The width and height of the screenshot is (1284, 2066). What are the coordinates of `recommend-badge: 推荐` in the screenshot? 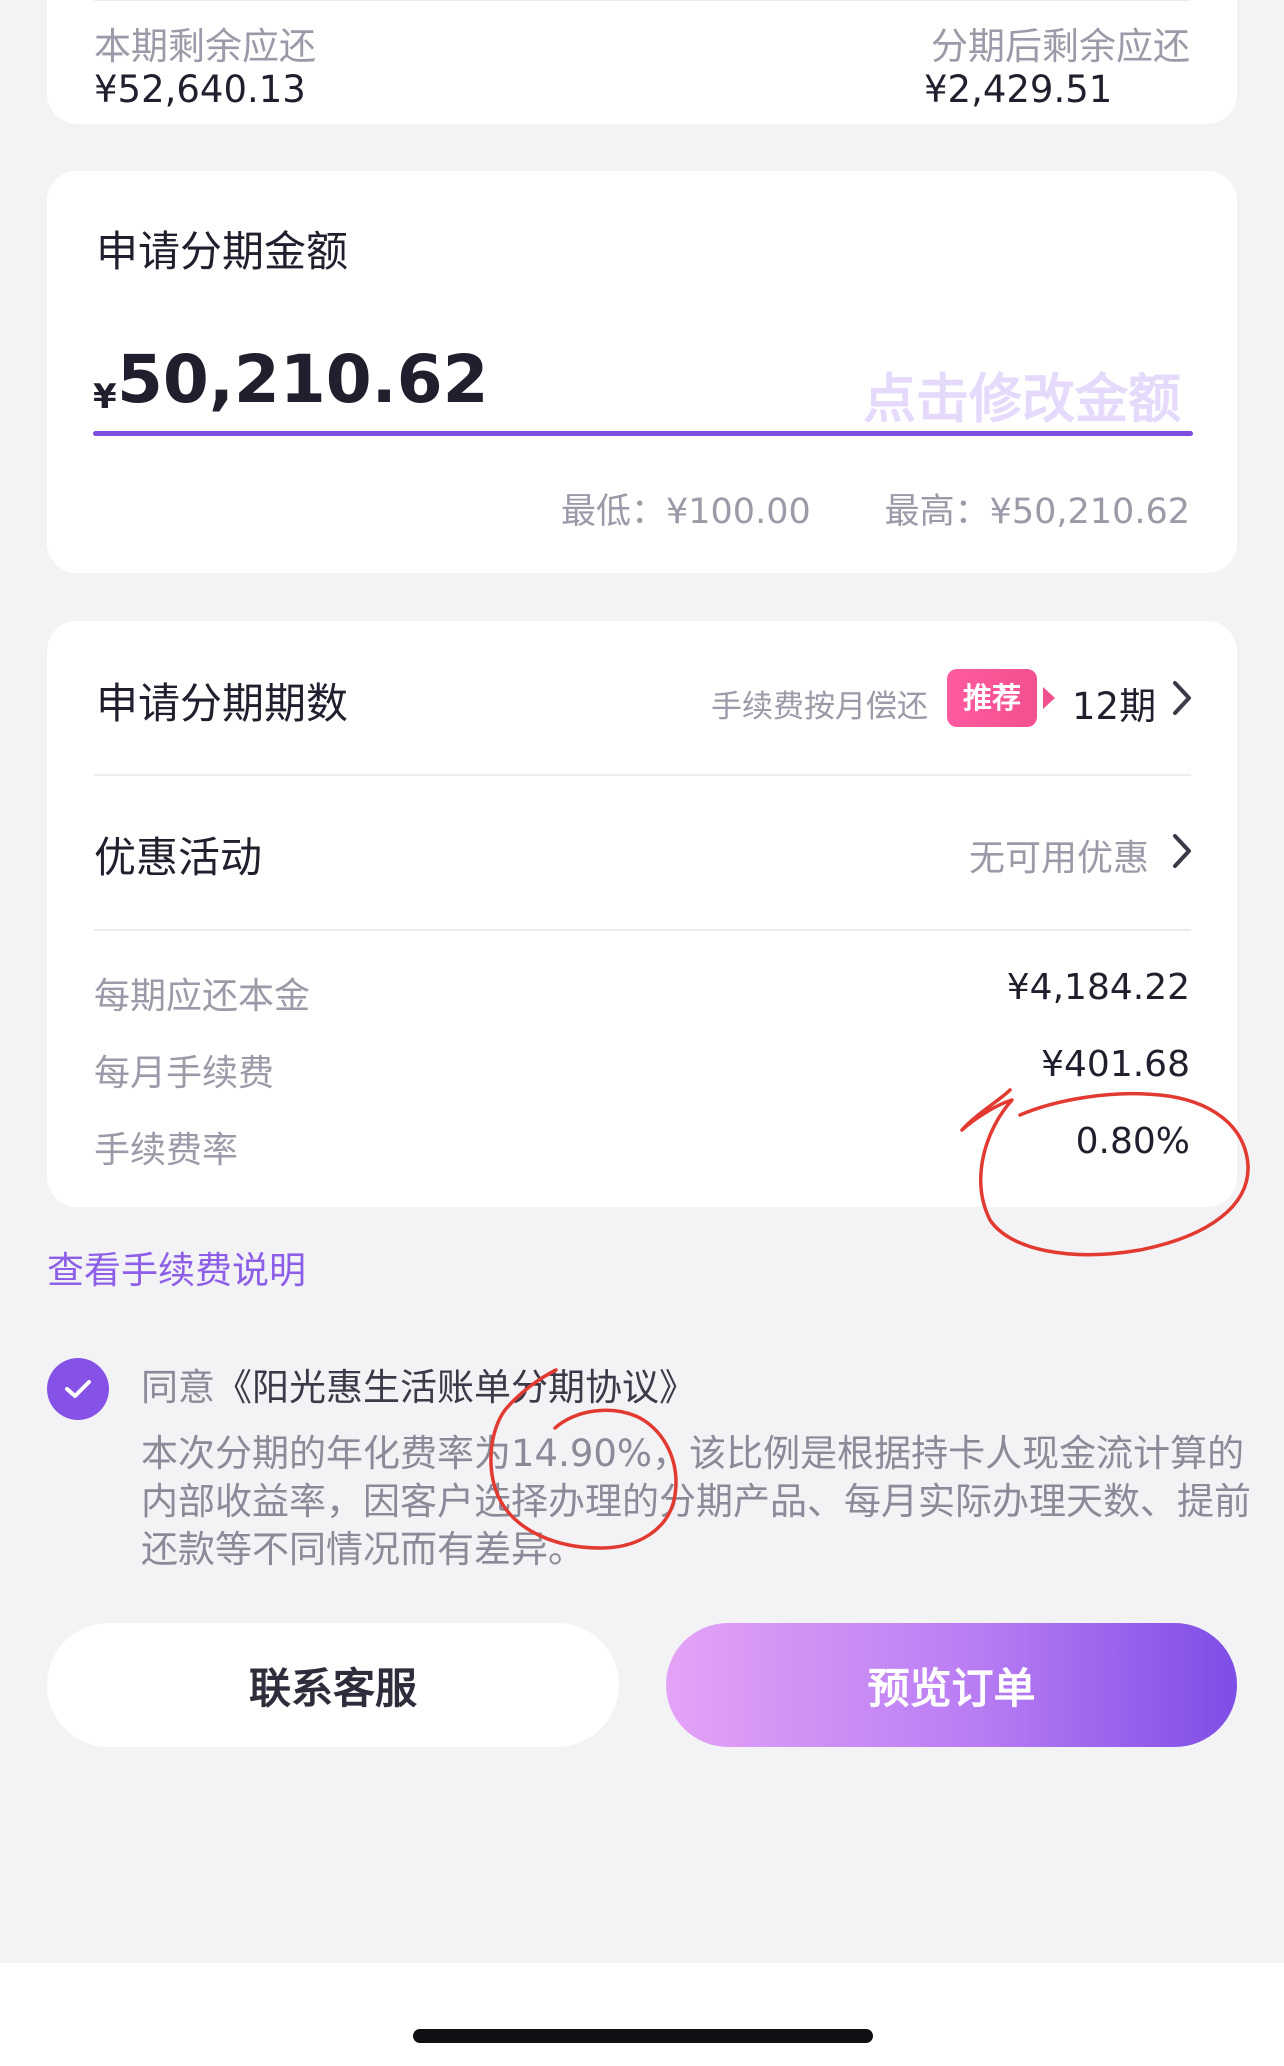 It's located at (992, 698).